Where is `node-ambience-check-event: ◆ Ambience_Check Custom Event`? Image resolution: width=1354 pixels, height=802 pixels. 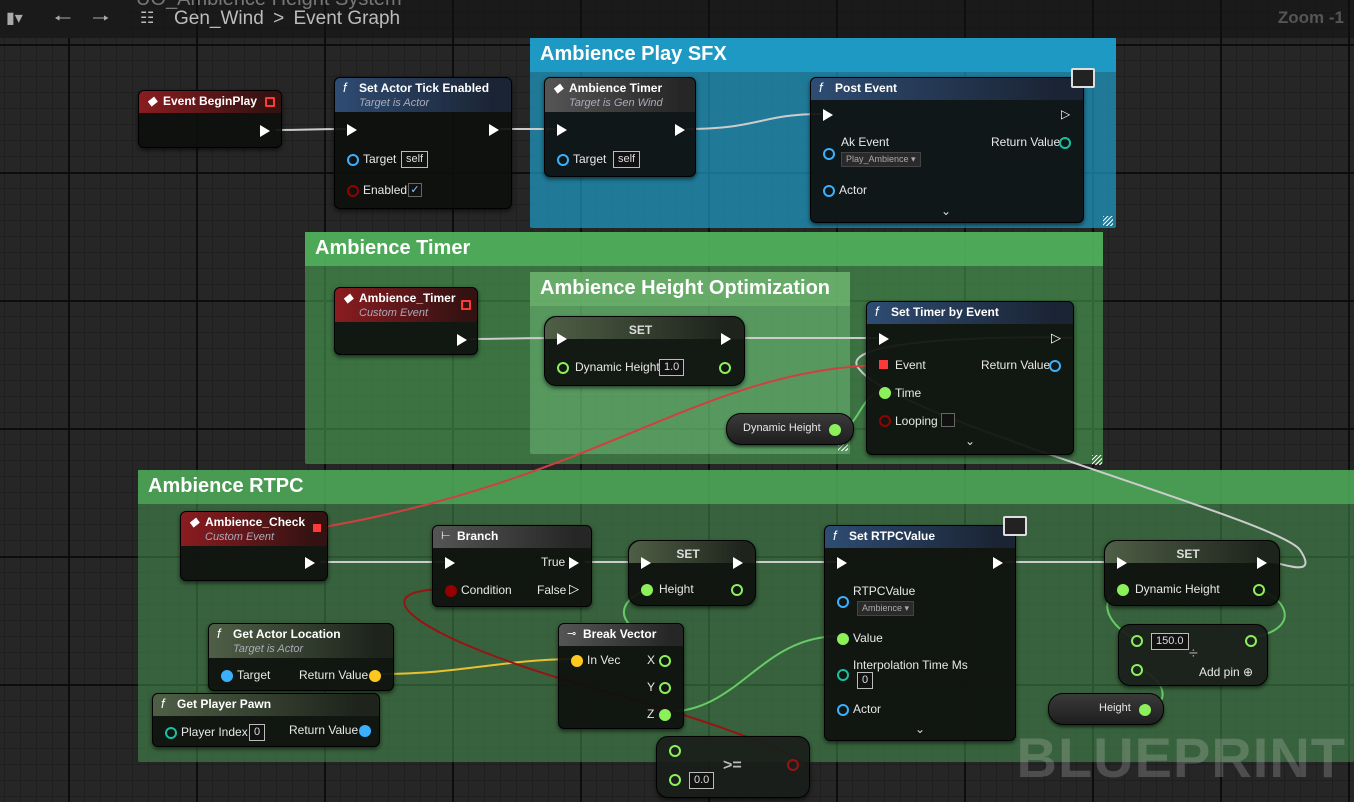 node-ambience-check-event: ◆ Ambience_Check Custom Event is located at coordinates (254, 546).